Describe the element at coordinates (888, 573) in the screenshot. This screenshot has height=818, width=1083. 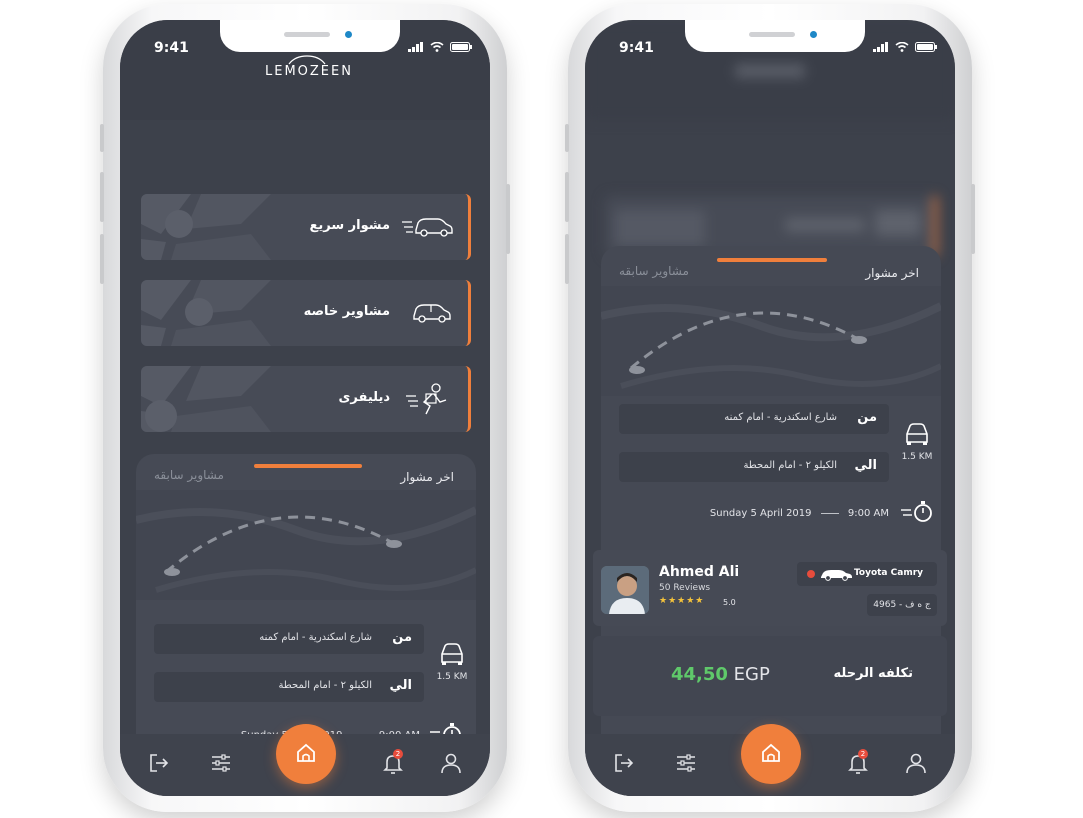
I see `car-model: Toyota Camry` at that location.